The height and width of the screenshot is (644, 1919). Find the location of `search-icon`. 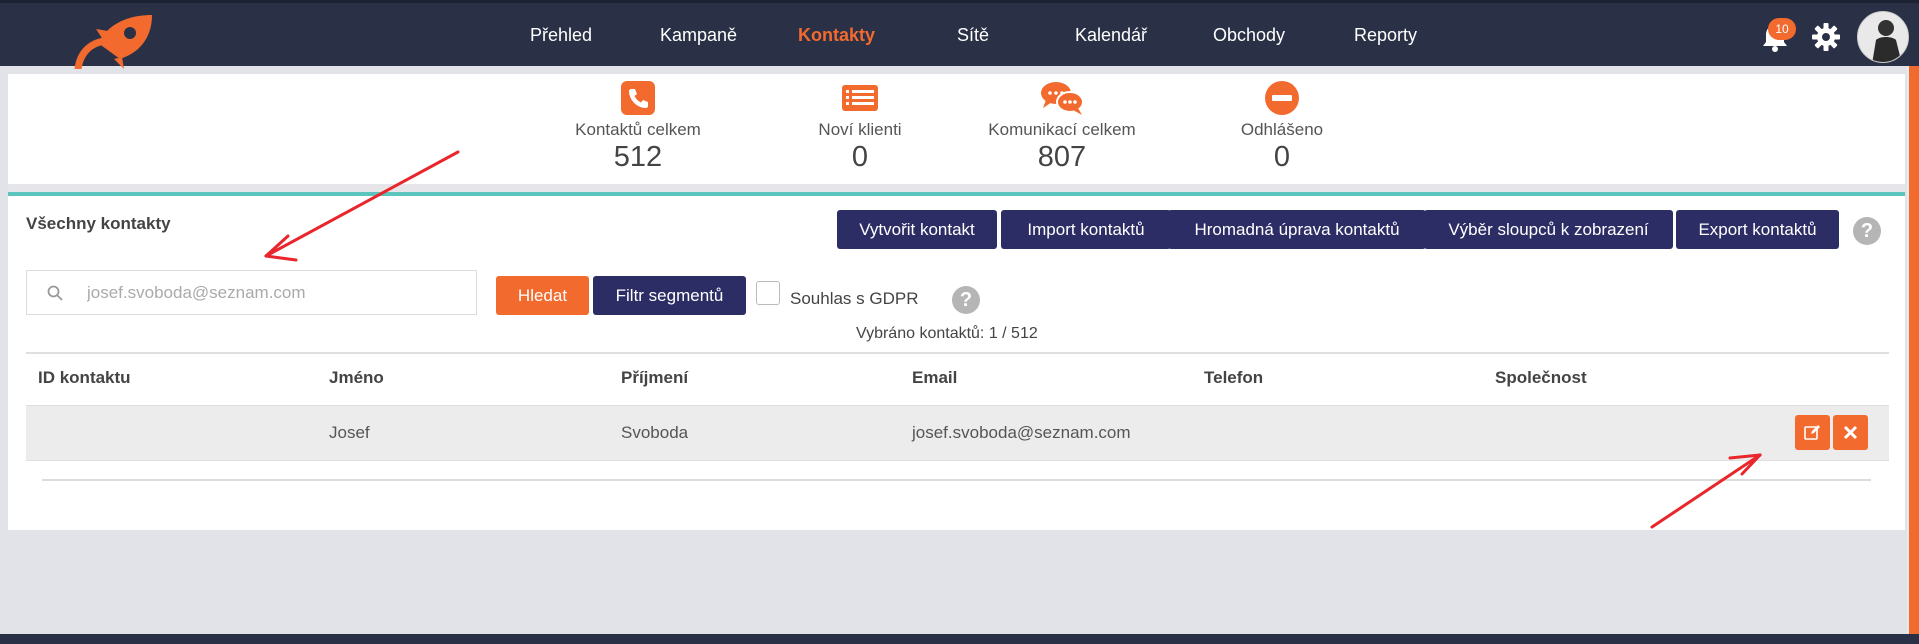

search-icon is located at coordinates (55, 293).